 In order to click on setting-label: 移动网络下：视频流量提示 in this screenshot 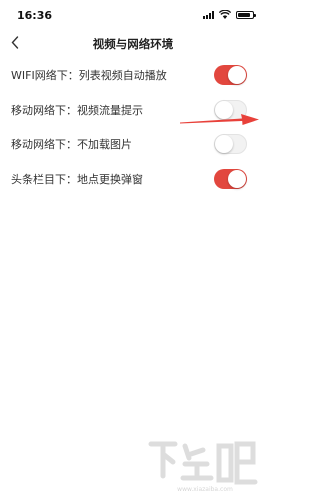, I will do `click(77, 110)`.